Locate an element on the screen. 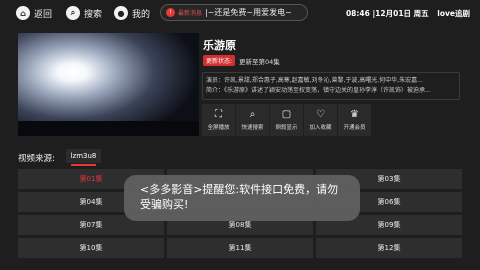 Image resolution: width=480 pixels, height=270 pixels. news-text: |~还是免费~用爱发电~ is located at coordinates (248, 12).